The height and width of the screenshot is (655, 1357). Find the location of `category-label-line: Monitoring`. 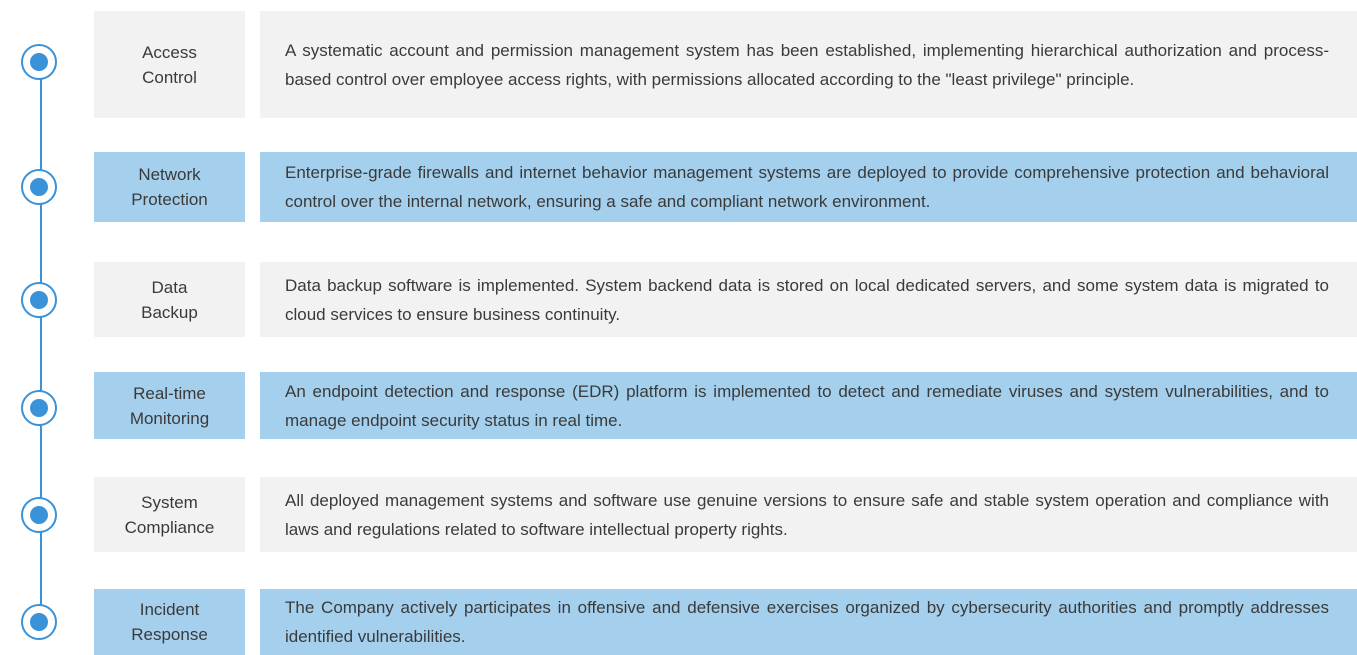

category-label-line: Monitoring is located at coordinates (169, 418).